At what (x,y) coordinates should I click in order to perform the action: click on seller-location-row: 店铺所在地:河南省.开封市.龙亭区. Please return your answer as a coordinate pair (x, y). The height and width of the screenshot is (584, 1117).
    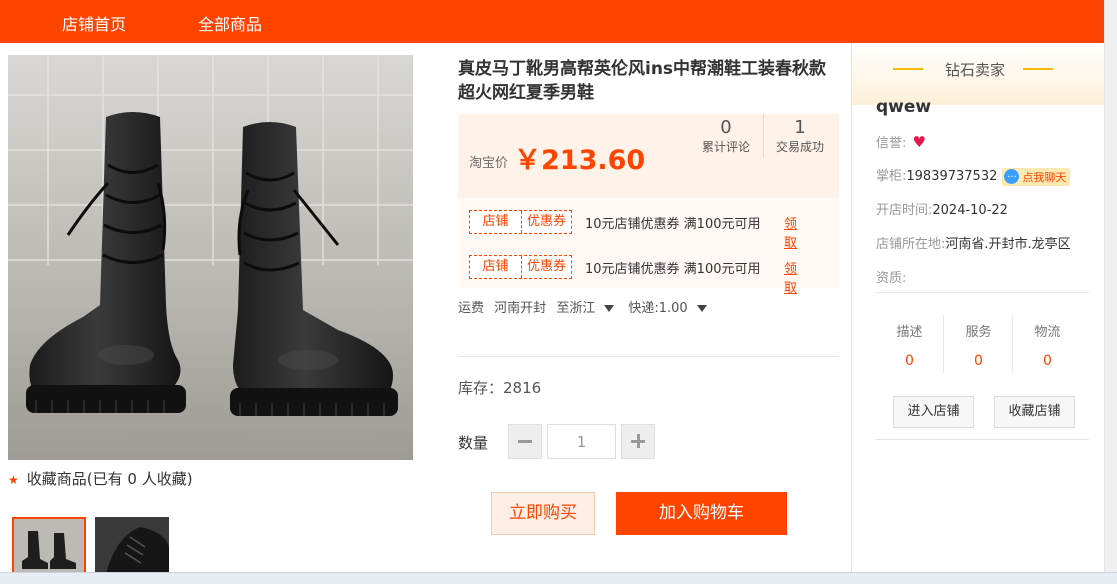
    Looking at the image, I should click on (973, 242).